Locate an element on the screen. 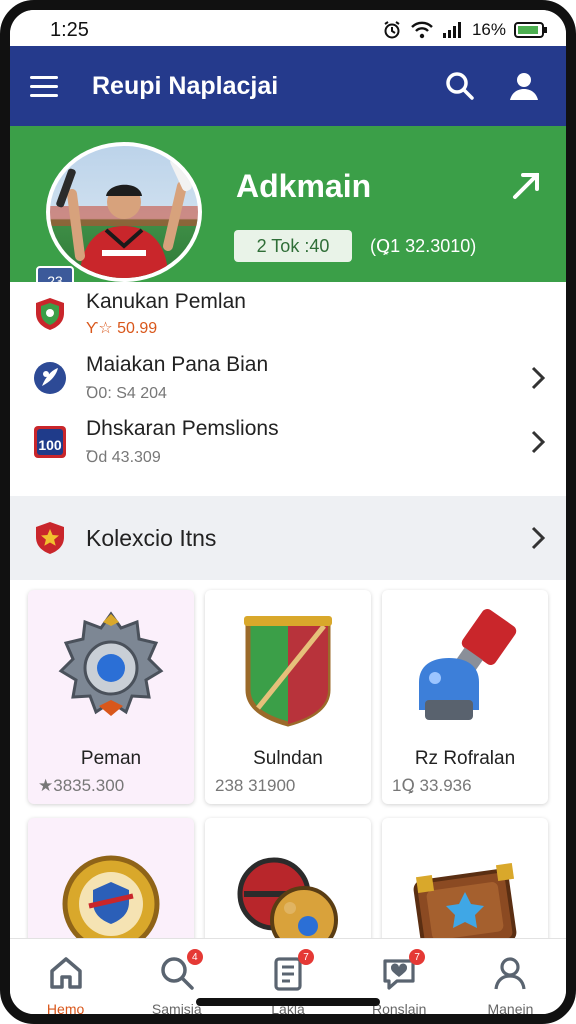 The width and height of the screenshot is (576, 1024). alarm-icon is located at coordinates (392, 30).